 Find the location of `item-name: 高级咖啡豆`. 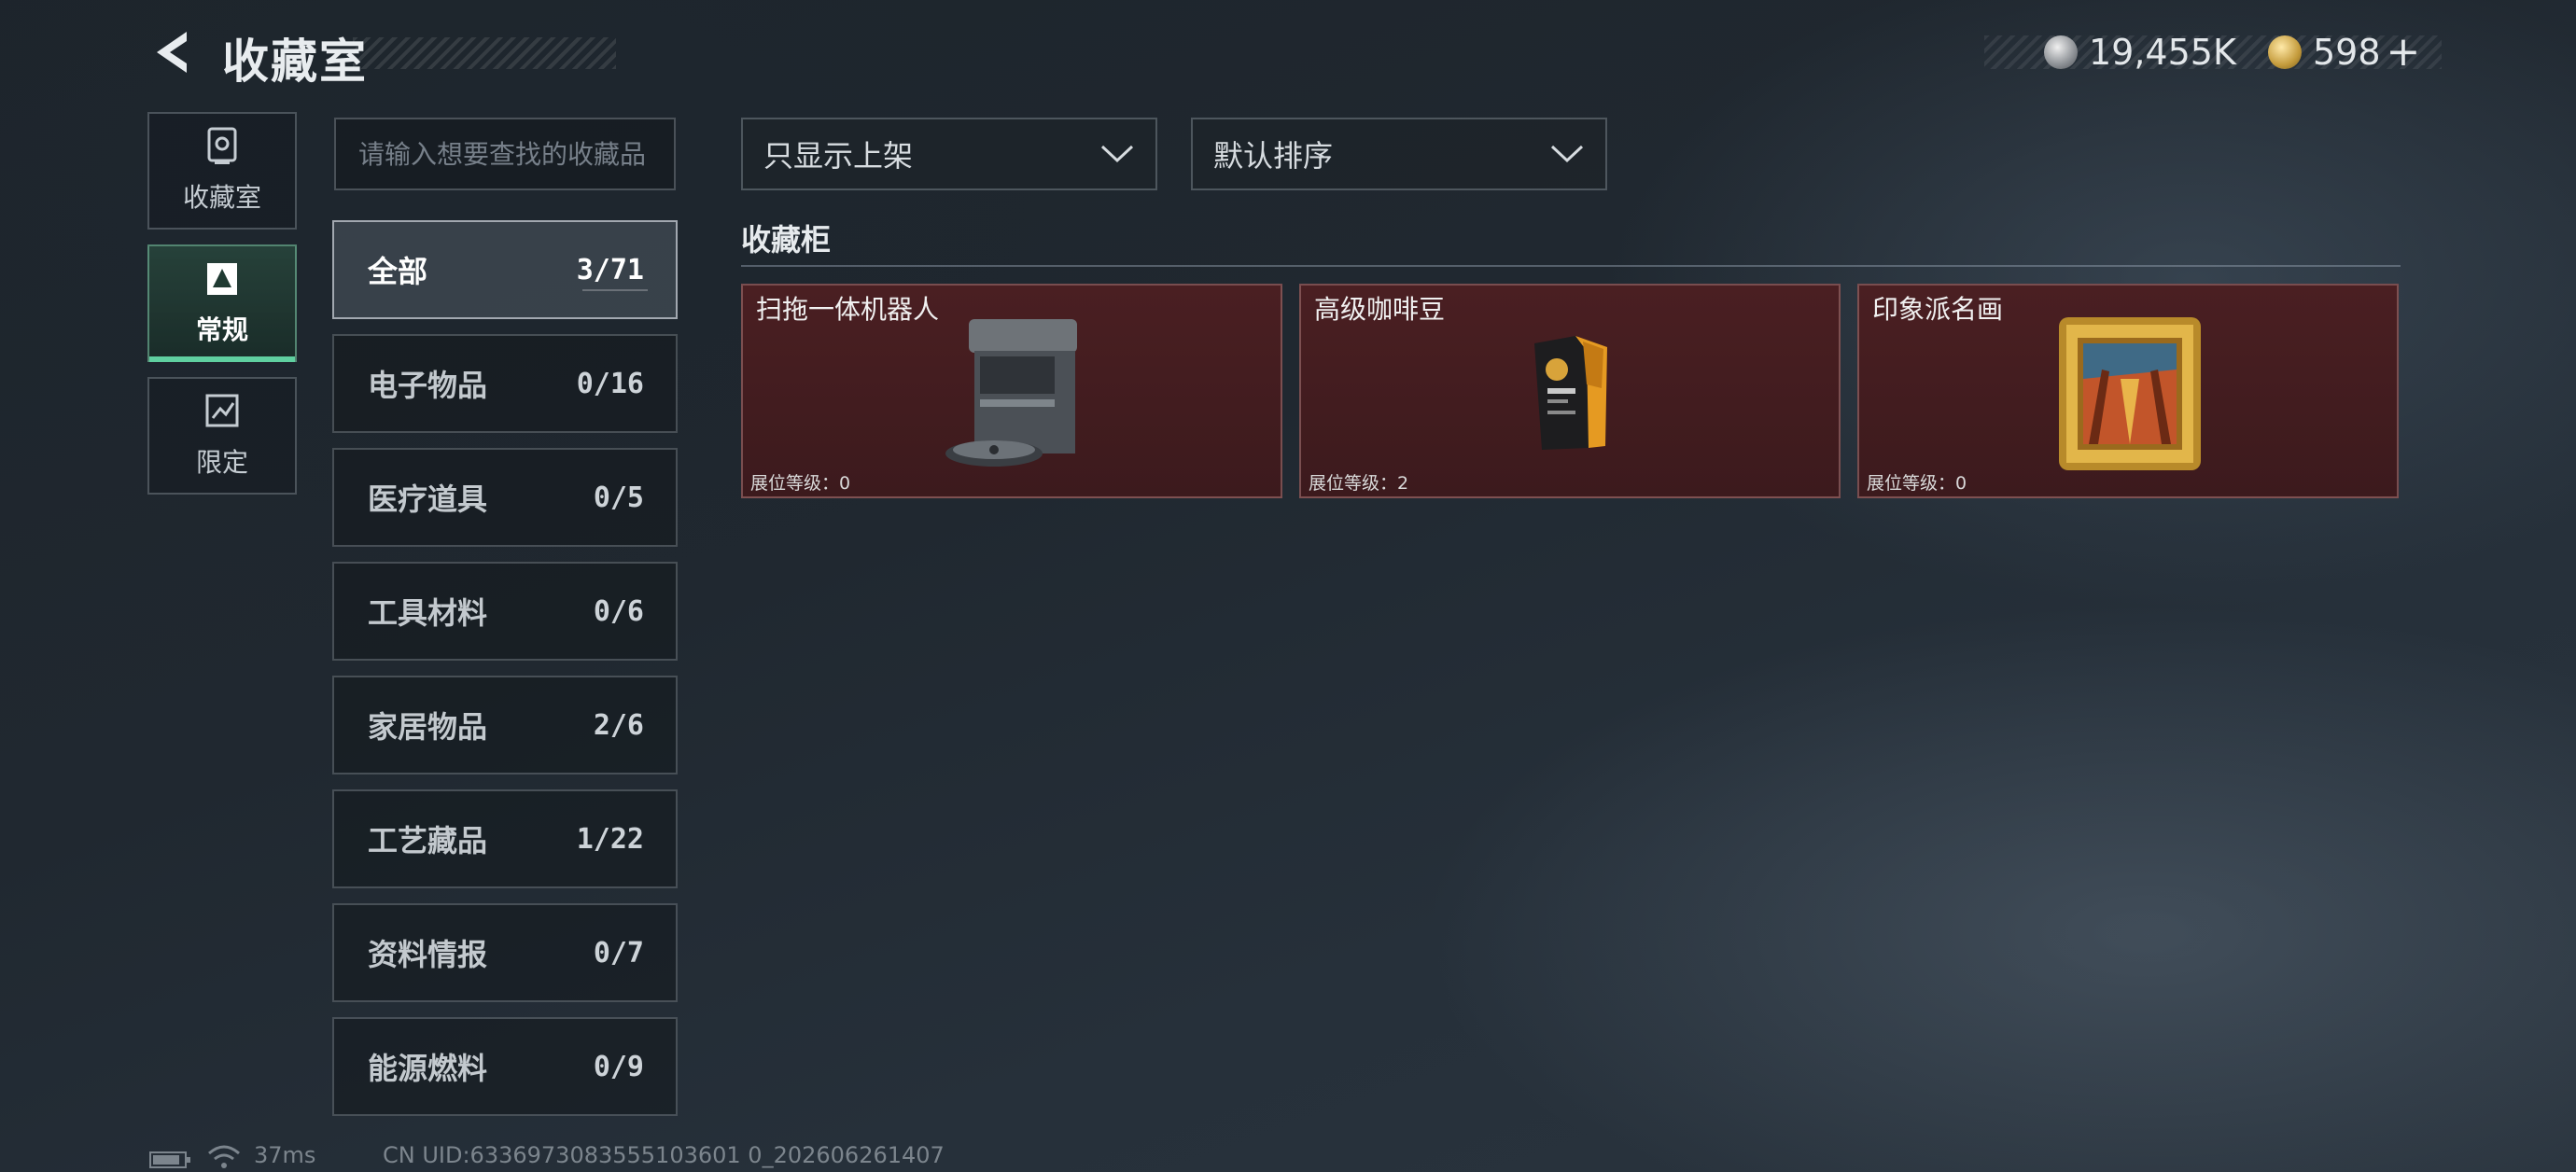

item-name: 高级咖啡豆 is located at coordinates (1380, 309).